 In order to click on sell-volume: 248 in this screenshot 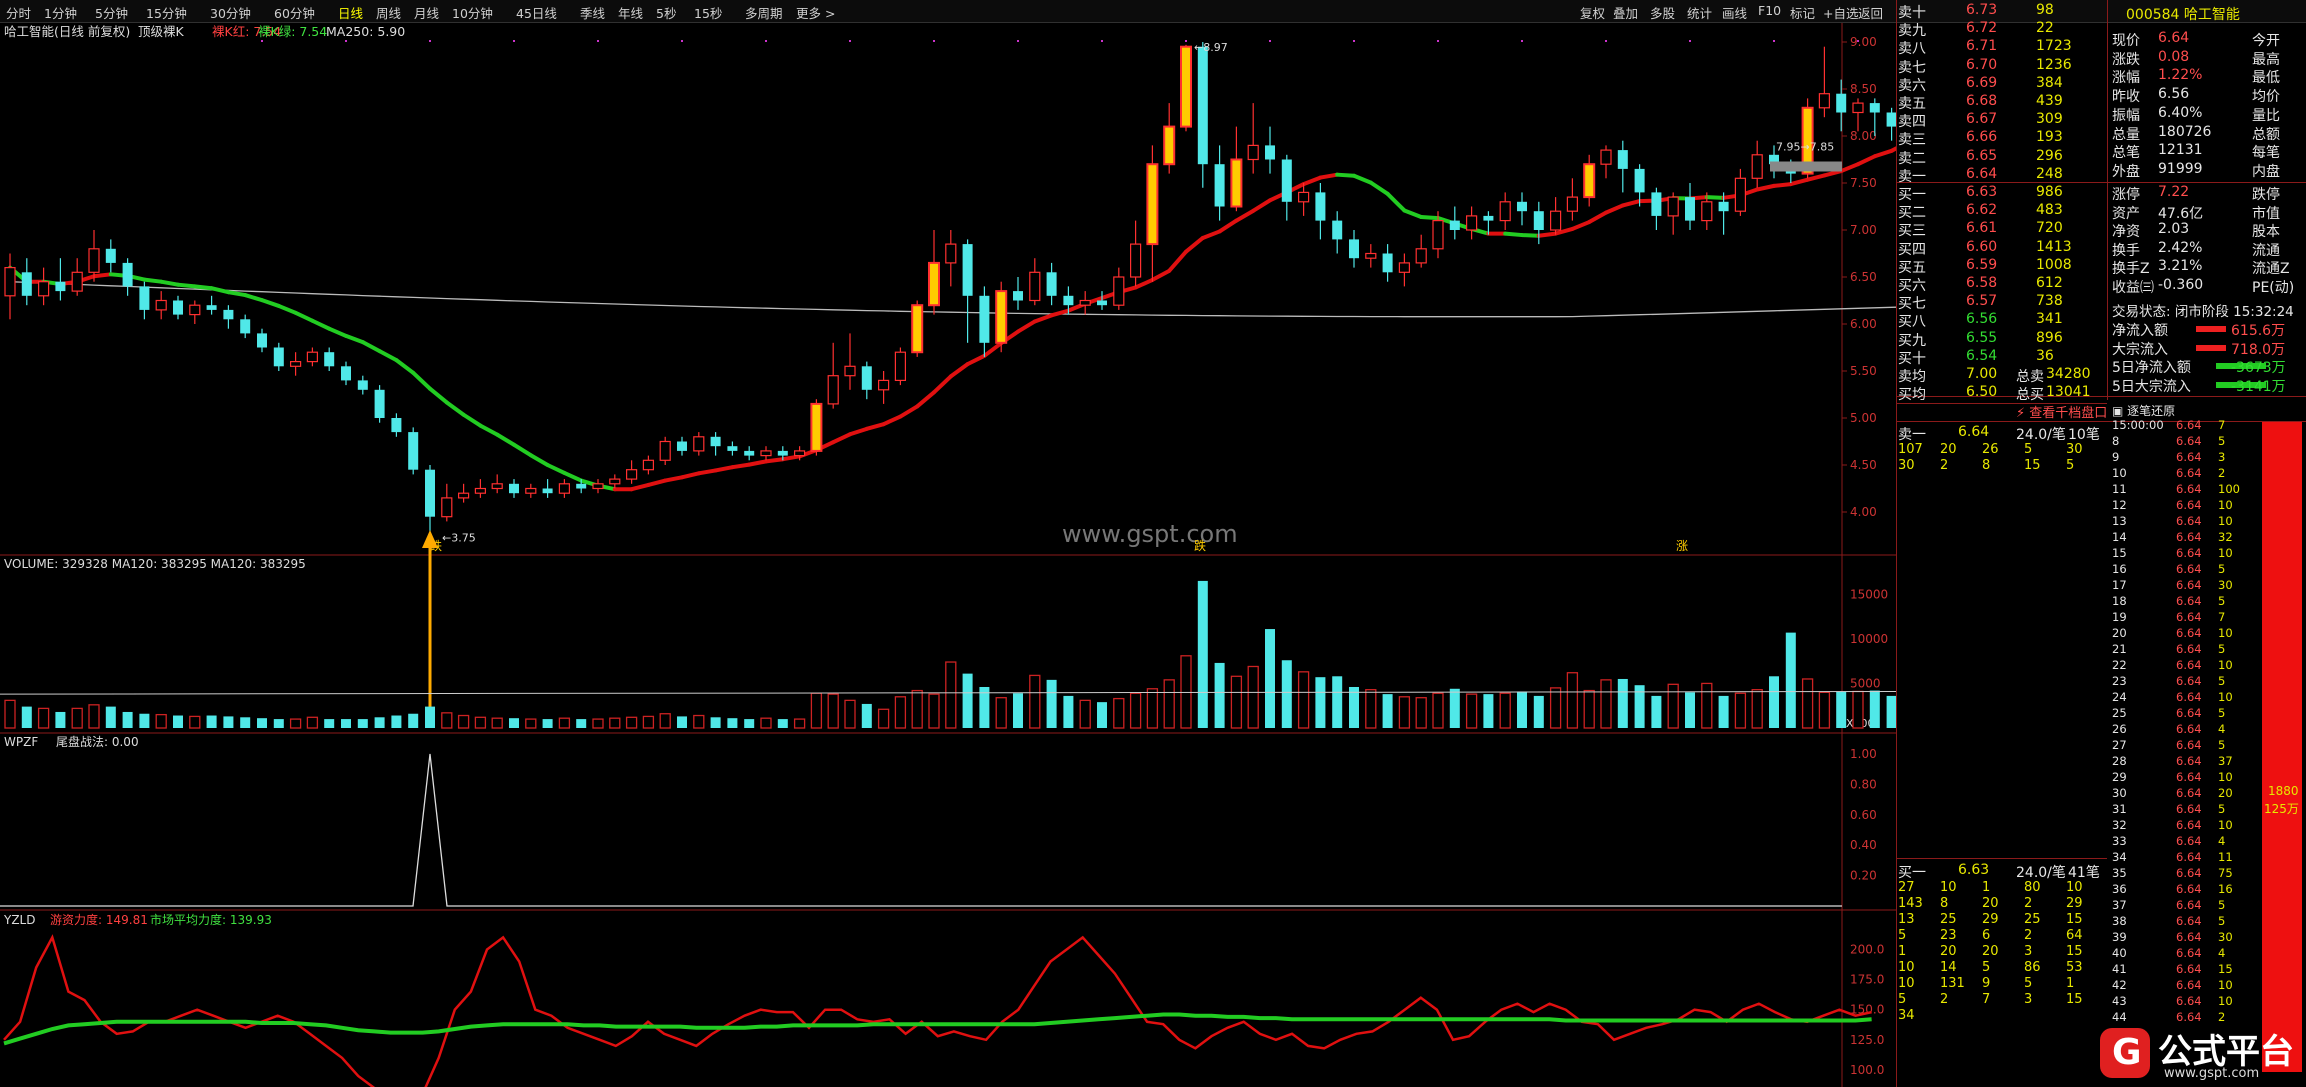, I will do `click(2049, 173)`.